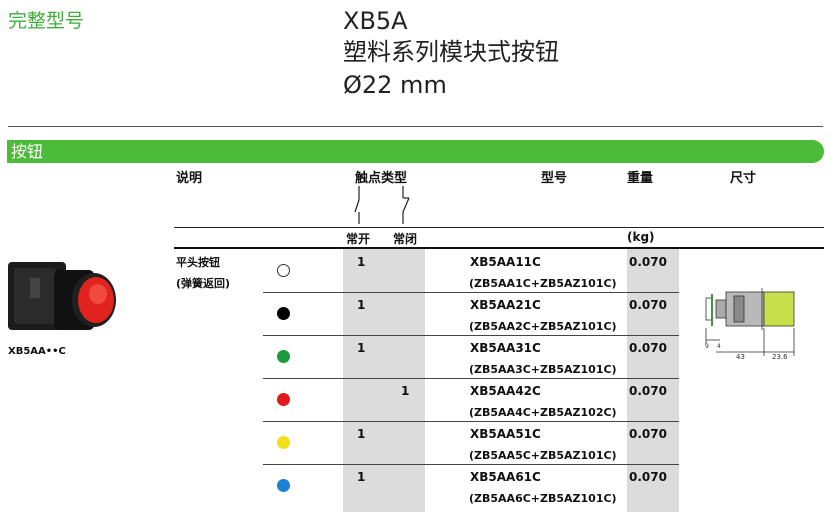 The width and height of the screenshot is (833, 516). Describe the element at coordinates (543, 412) in the screenshot. I see `component-parts: (ZB5AA4C+ZB5AZ102C)` at that location.